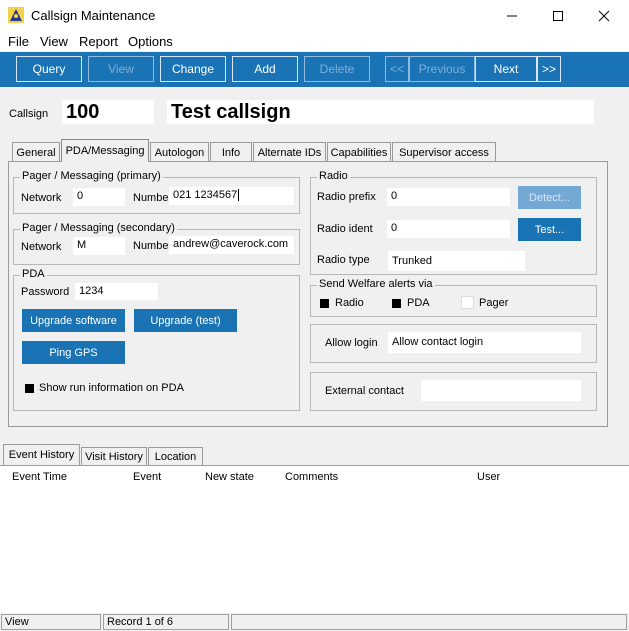  Describe the element at coordinates (289, 152) in the screenshot. I see `tab-alternate-ids: Alternate IDs` at that location.